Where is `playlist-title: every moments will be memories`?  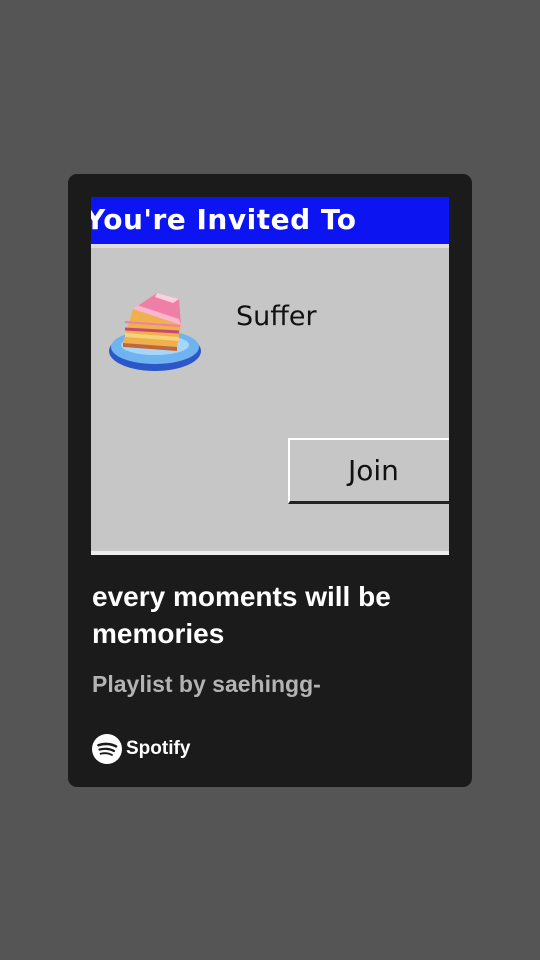 playlist-title: every moments will be memories is located at coordinates (241, 615).